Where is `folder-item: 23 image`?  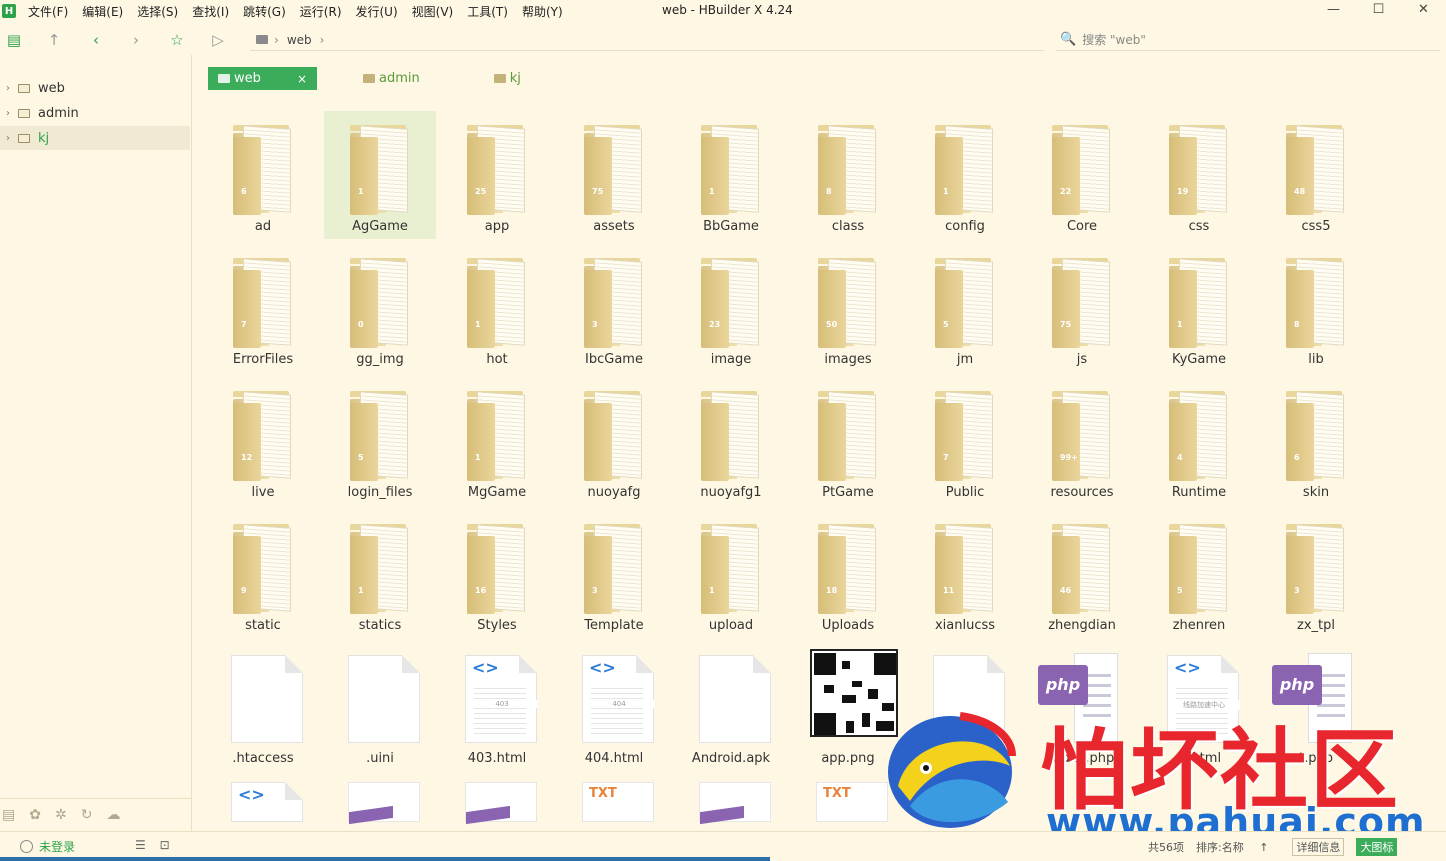
folder-item: 23 image is located at coordinates (731, 308).